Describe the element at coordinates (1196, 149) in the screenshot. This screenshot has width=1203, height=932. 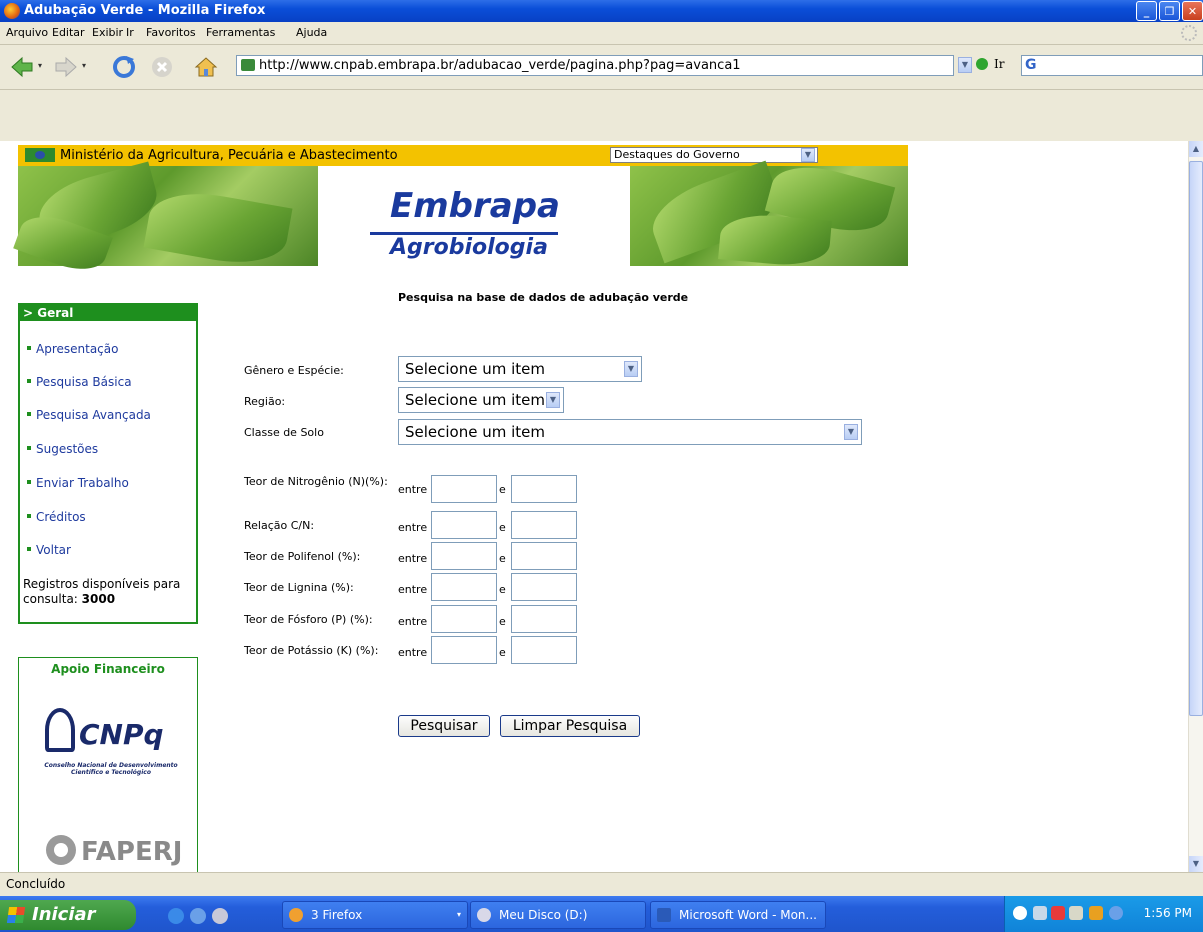
I see `scroll-up-icon: ▲` at that location.